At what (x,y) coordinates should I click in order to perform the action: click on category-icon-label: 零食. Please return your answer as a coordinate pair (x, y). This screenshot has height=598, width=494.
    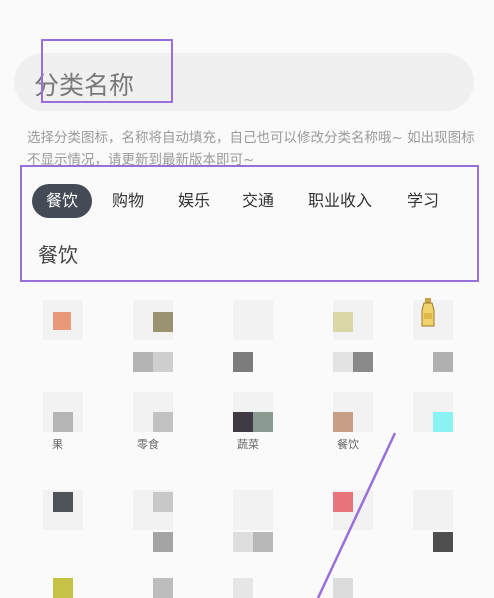
    Looking at the image, I should click on (148, 444).